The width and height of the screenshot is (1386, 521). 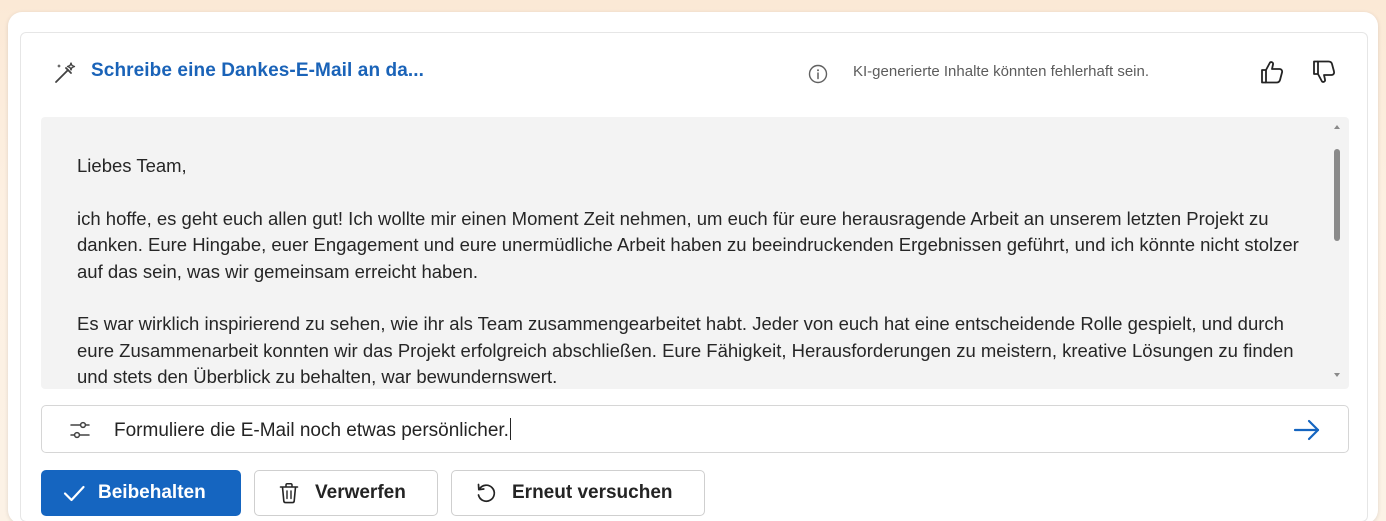 I want to click on trash-icon, so click(x=289, y=493).